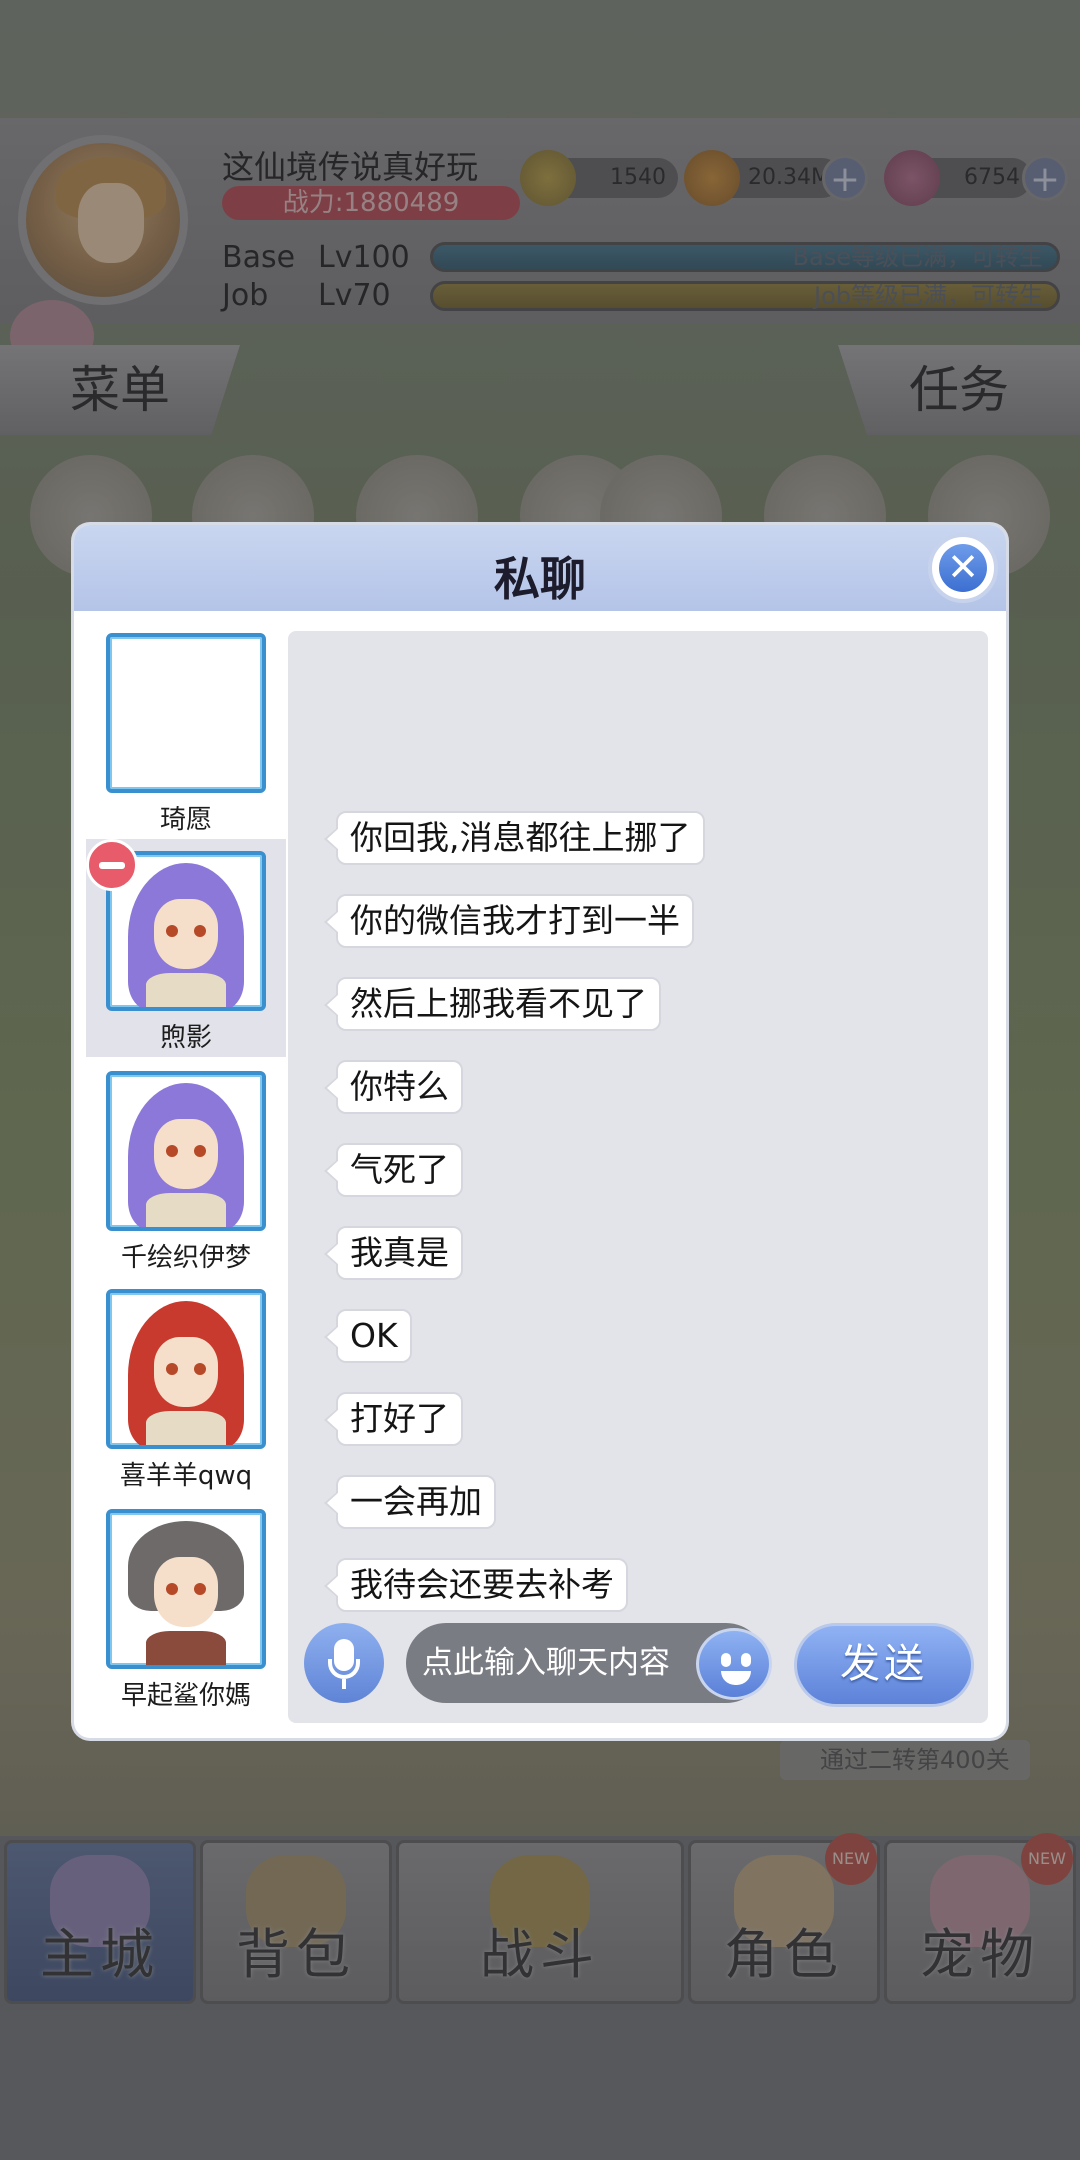 Image resolution: width=1080 pixels, height=2160 pixels. I want to click on friend-item: 早起鲨你媽, so click(186, 1606).